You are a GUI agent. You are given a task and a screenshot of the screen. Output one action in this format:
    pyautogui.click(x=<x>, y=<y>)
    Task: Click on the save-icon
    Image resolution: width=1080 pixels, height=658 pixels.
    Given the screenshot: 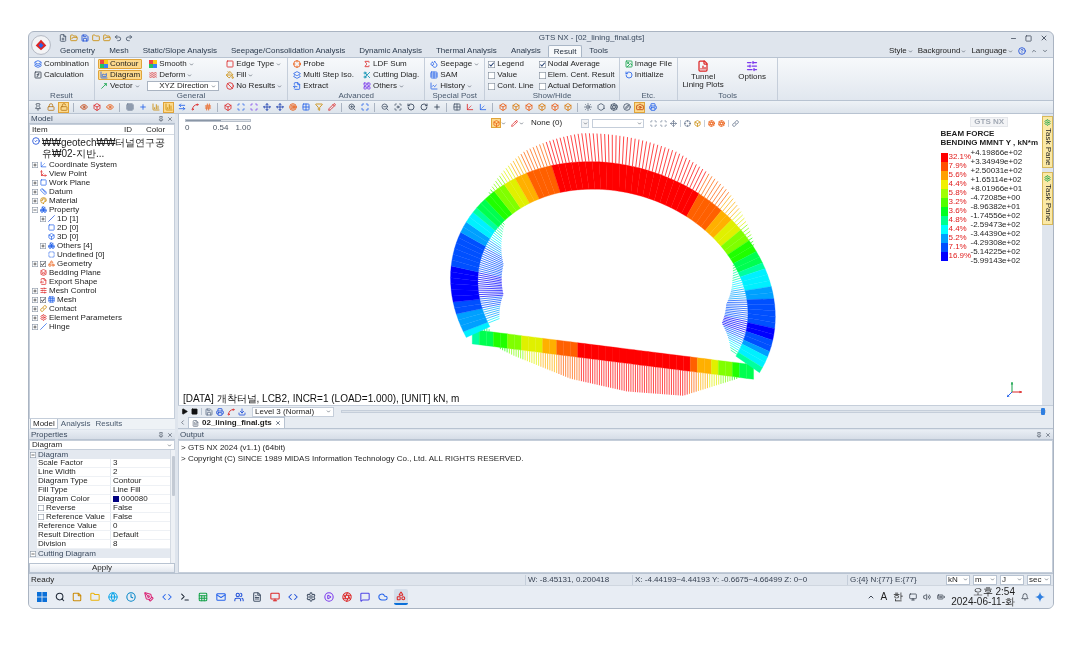 What is the action you would take?
    pyautogui.click(x=85, y=38)
    